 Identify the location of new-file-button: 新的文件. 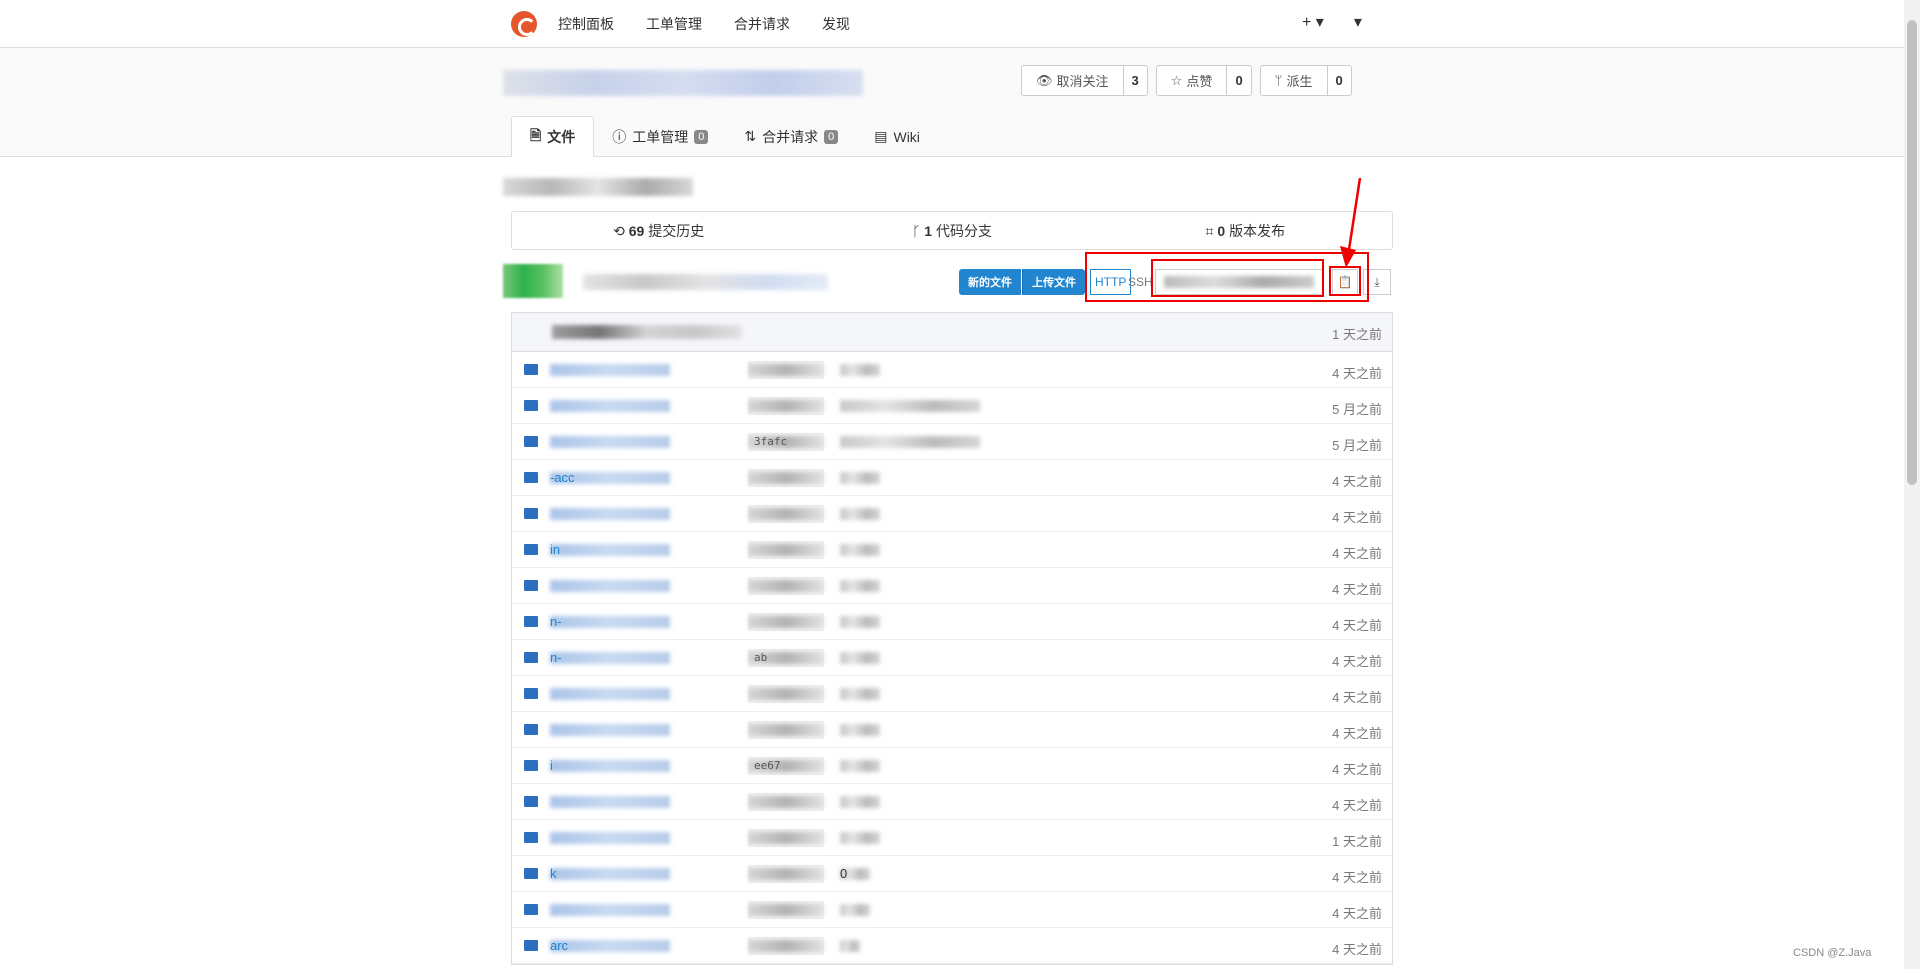
(990, 282).